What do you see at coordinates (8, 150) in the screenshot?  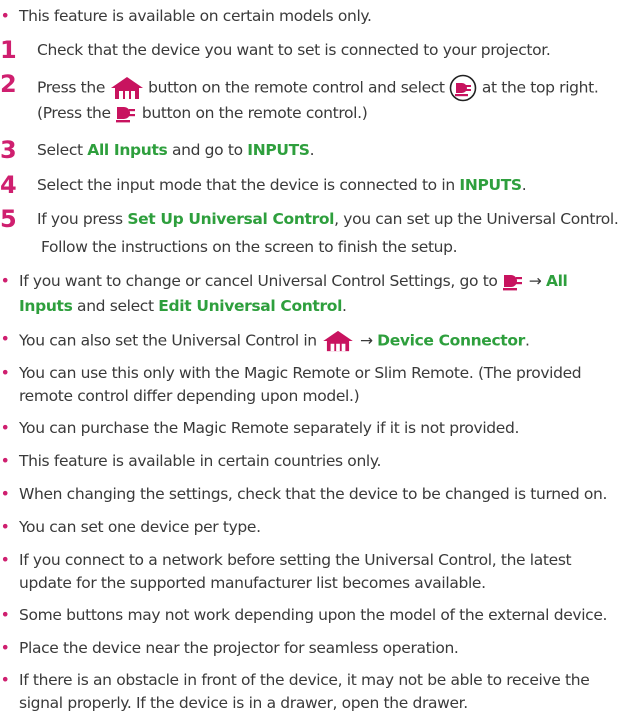 I see `step-number: 3` at bounding box center [8, 150].